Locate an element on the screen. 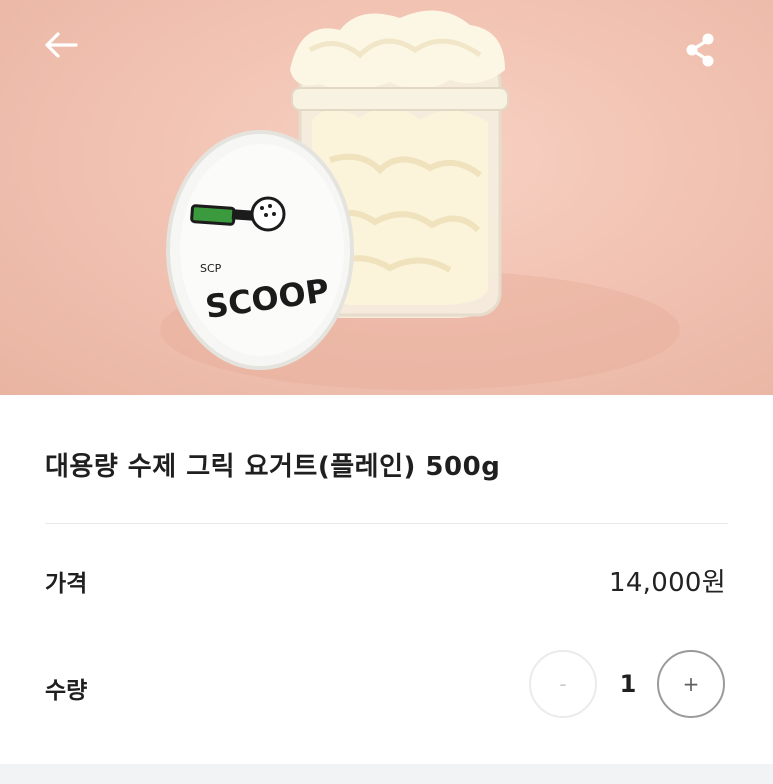 This screenshot has width=773, height=784. quantity-increase-button: + is located at coordinates (691, 684).